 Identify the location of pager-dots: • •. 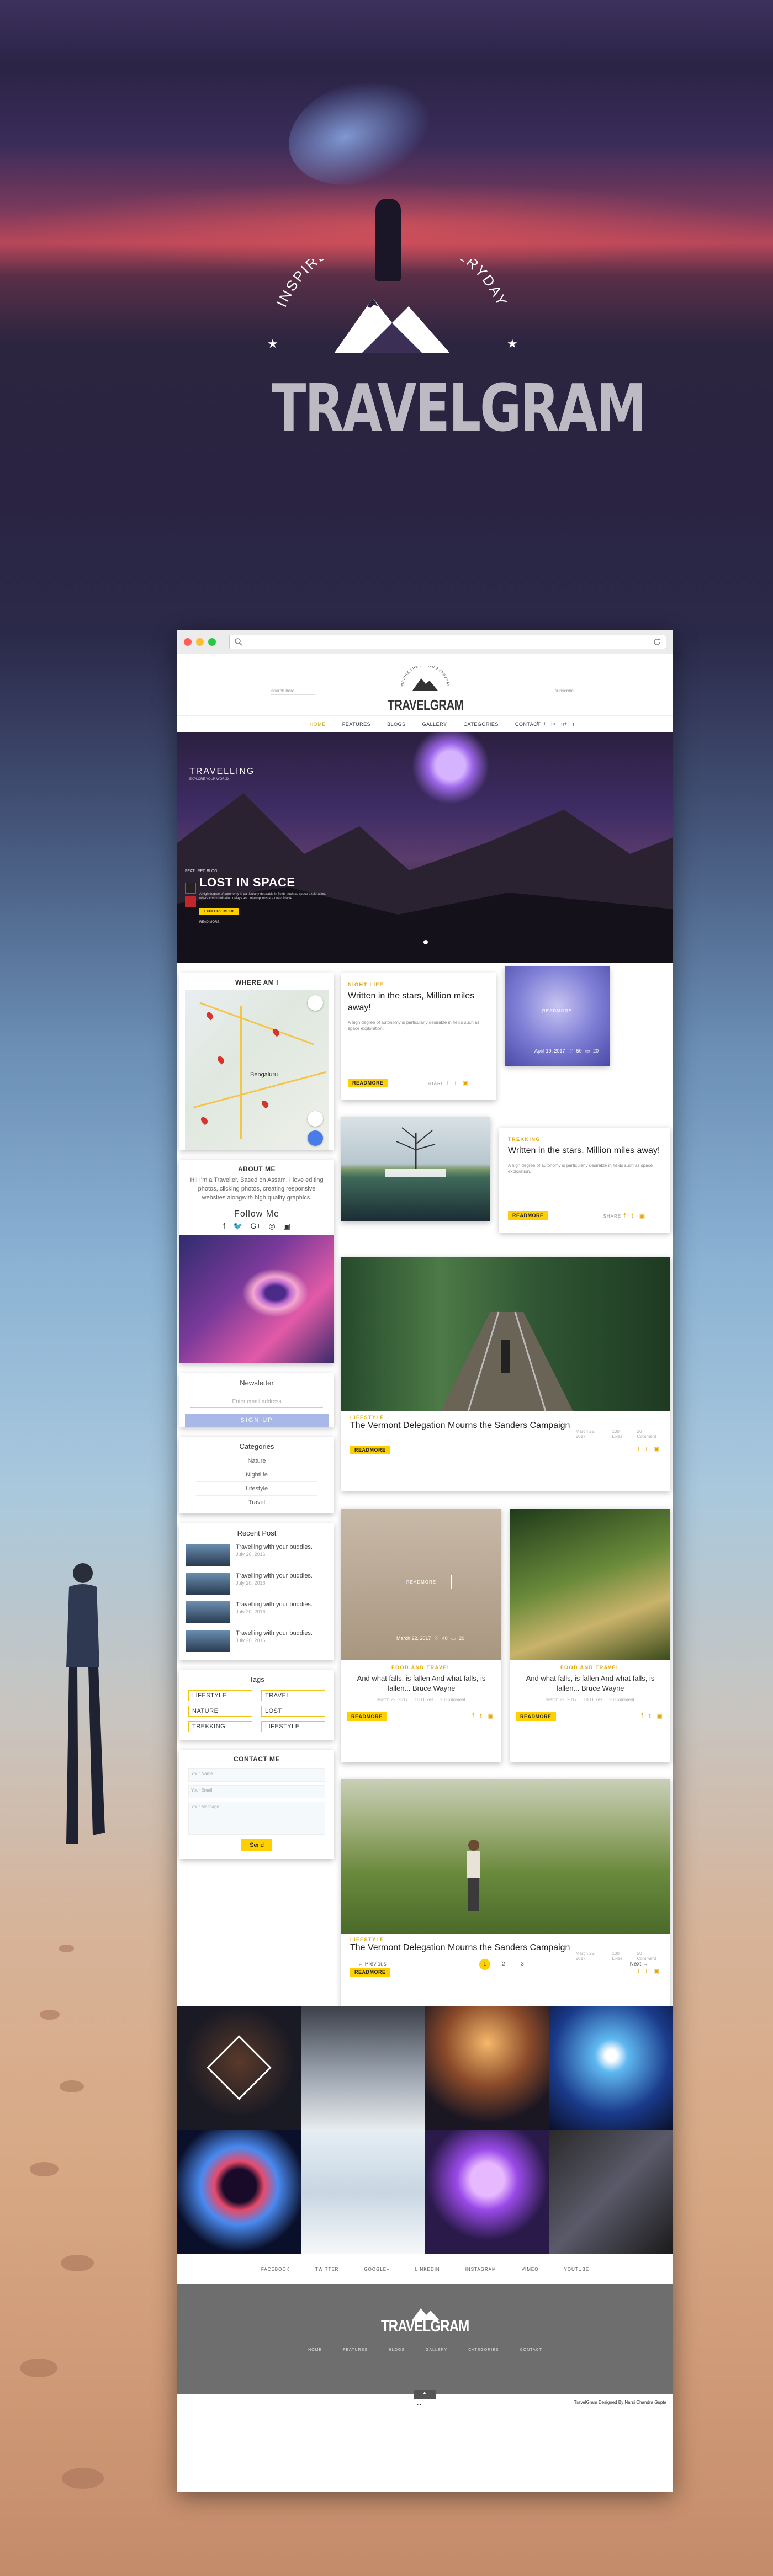
(419, 2404).